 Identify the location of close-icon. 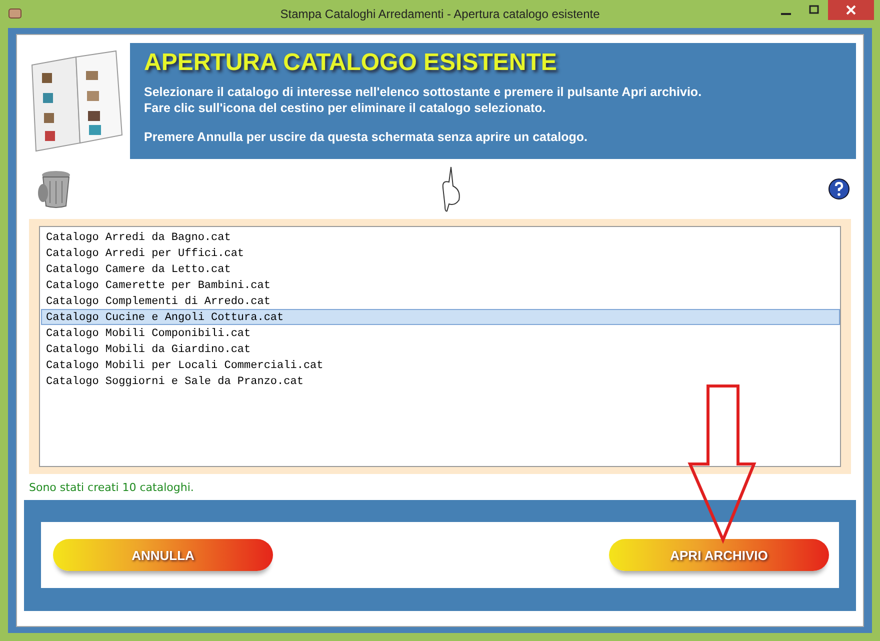
(851, 10).